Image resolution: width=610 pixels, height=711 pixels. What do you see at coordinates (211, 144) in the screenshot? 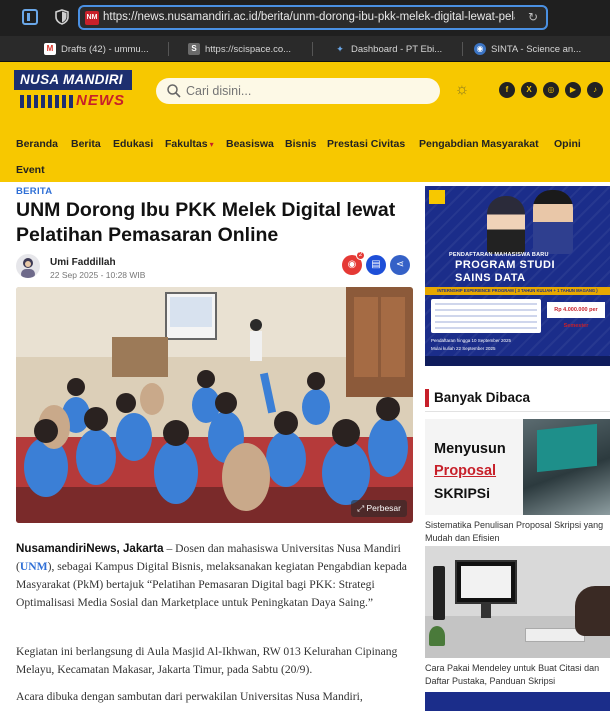
I see `chevron-down-icon: ▾` at bounding box center [211, 144].